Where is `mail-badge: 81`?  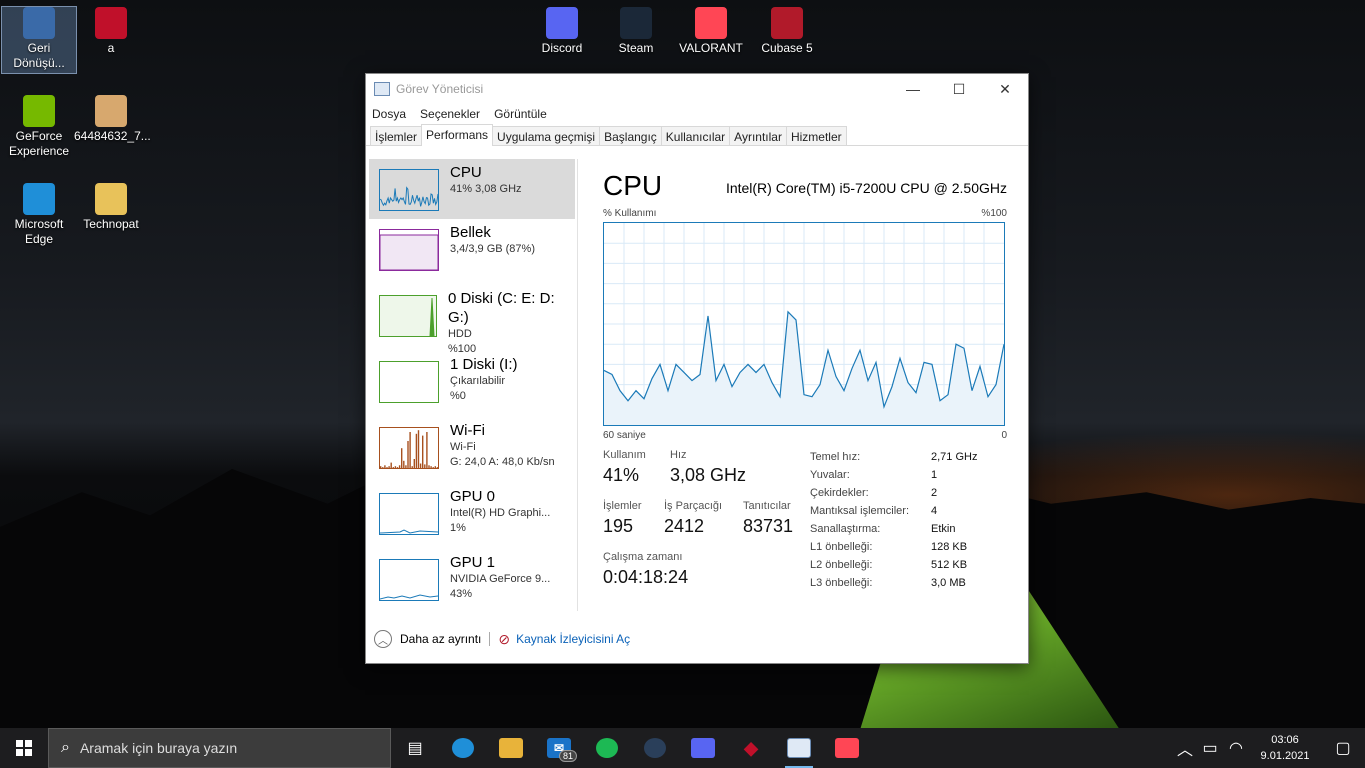
mail-badge: 81 is located at coordinates (567, 756).